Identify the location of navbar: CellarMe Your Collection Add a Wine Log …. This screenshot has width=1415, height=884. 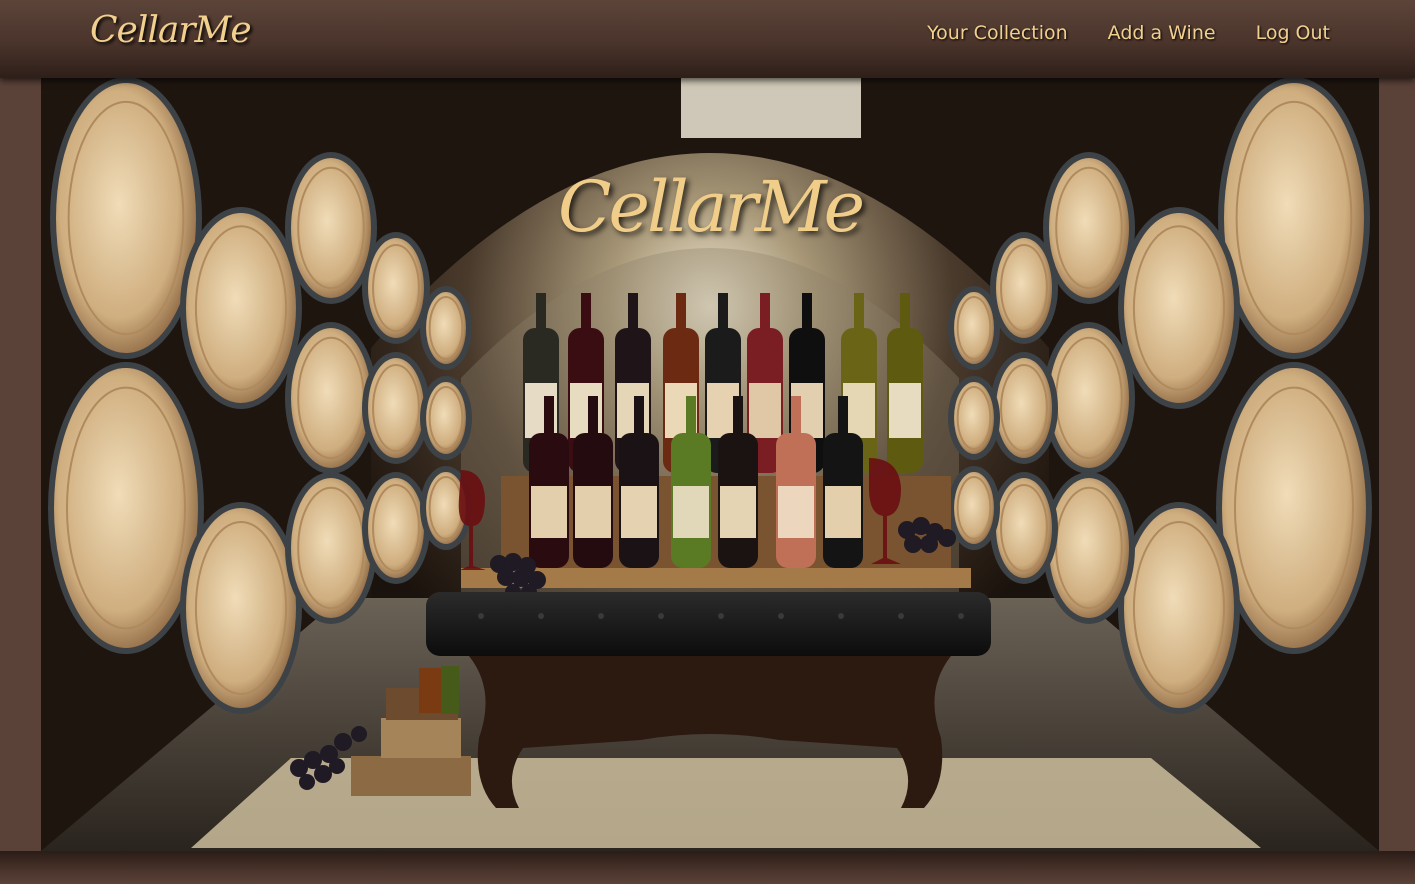
(707, 39).